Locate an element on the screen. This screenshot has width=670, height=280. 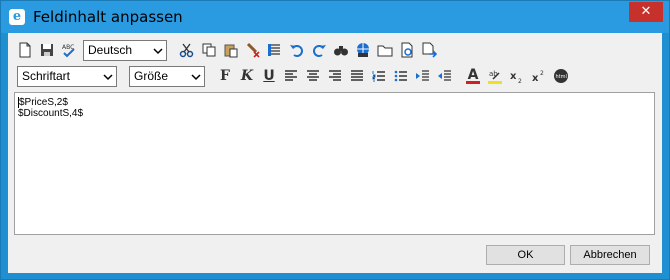
bold-icon: F is located at coordinates (225, 76).